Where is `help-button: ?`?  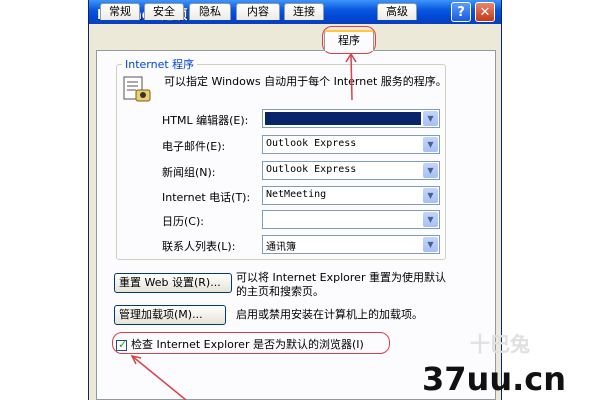 help-button: ? is located at coordinates (461, 12).